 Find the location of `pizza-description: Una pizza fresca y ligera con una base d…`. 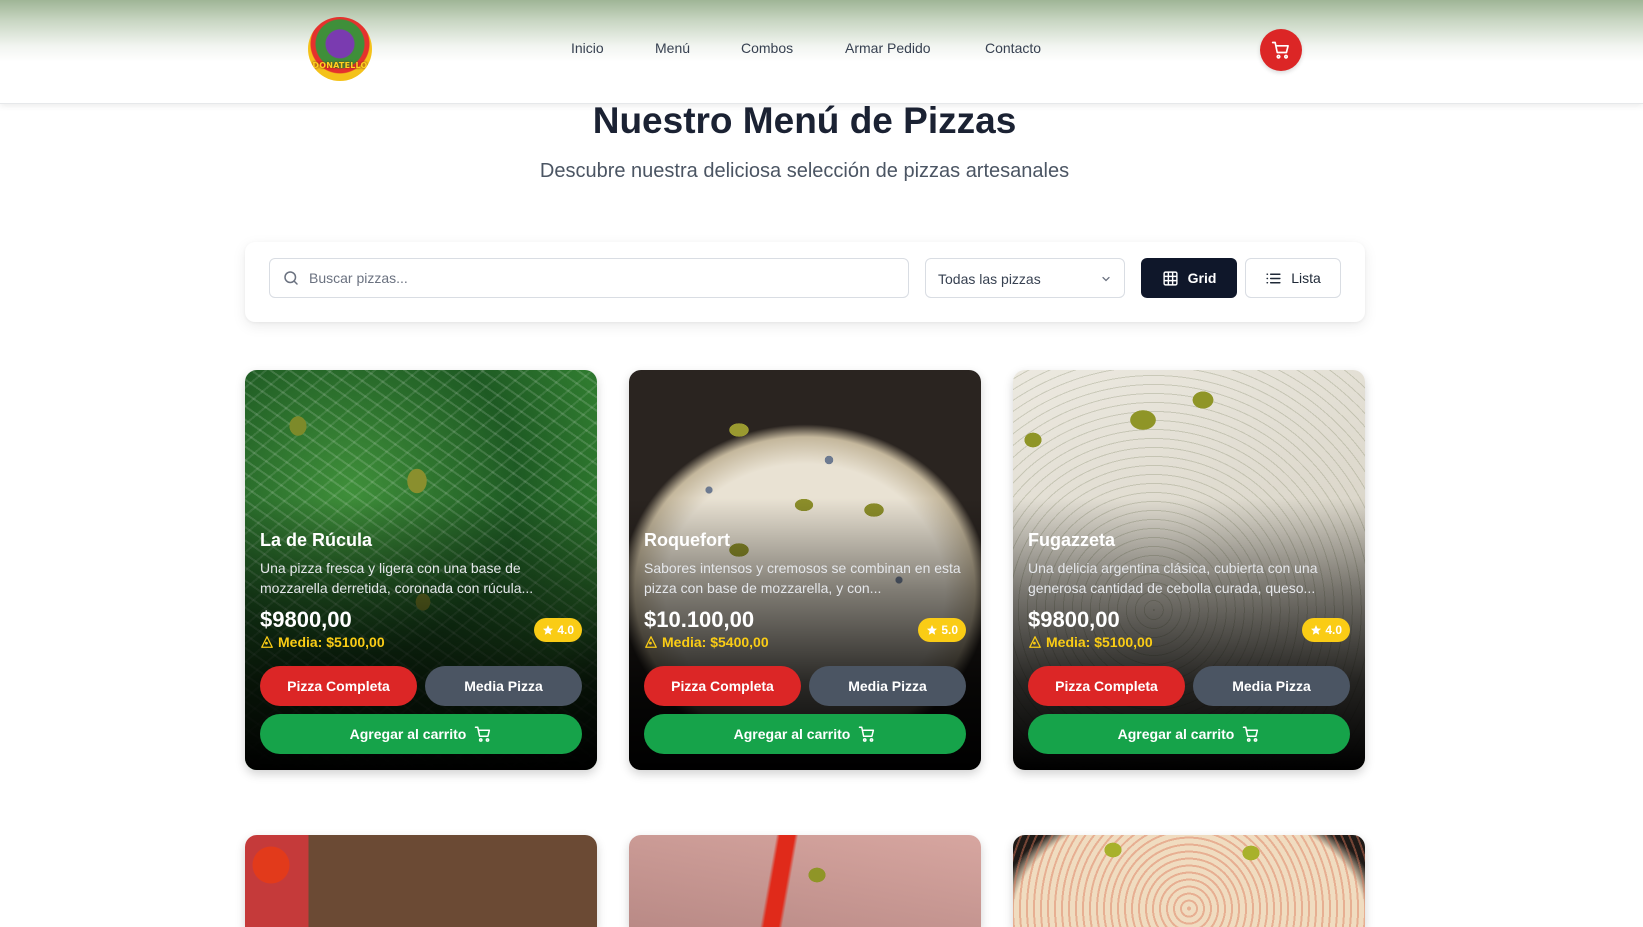

pizza-description: Una pizza fresca y ligera con una base d… is located at coordinates (397, 578).